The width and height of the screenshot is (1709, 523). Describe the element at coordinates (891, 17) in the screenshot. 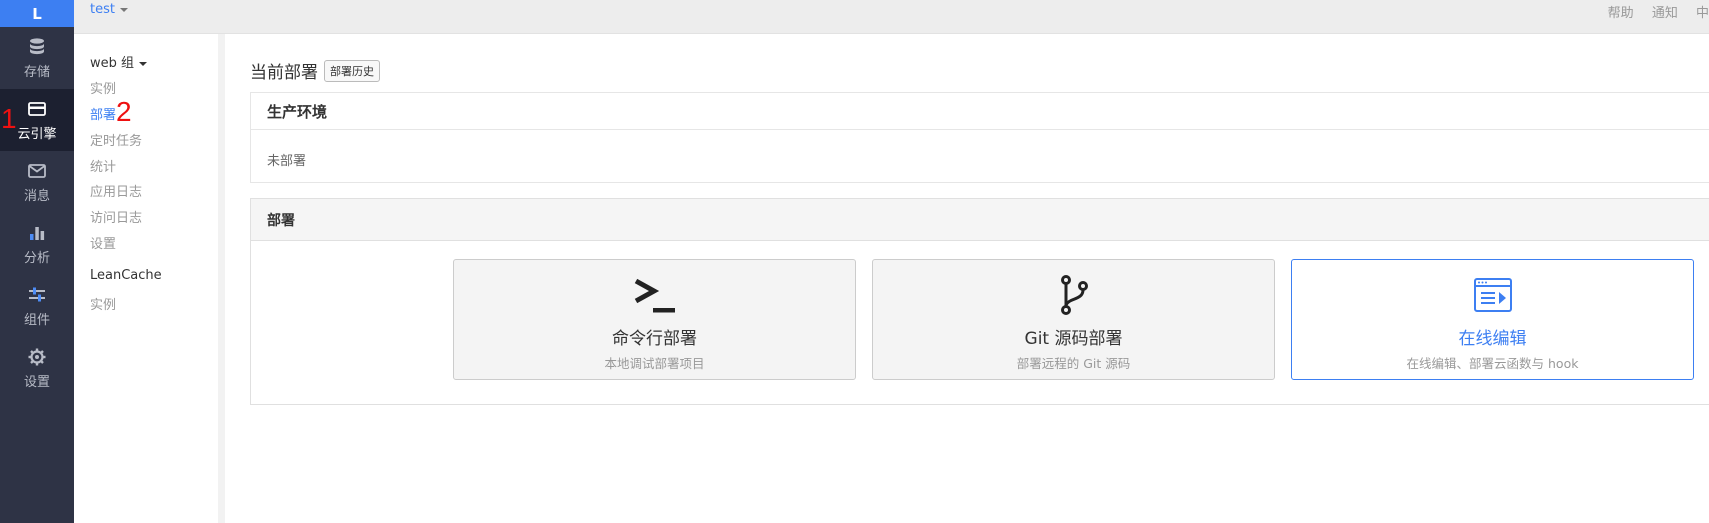

I see `top-bar: test 帮助 通知 中` at that location.